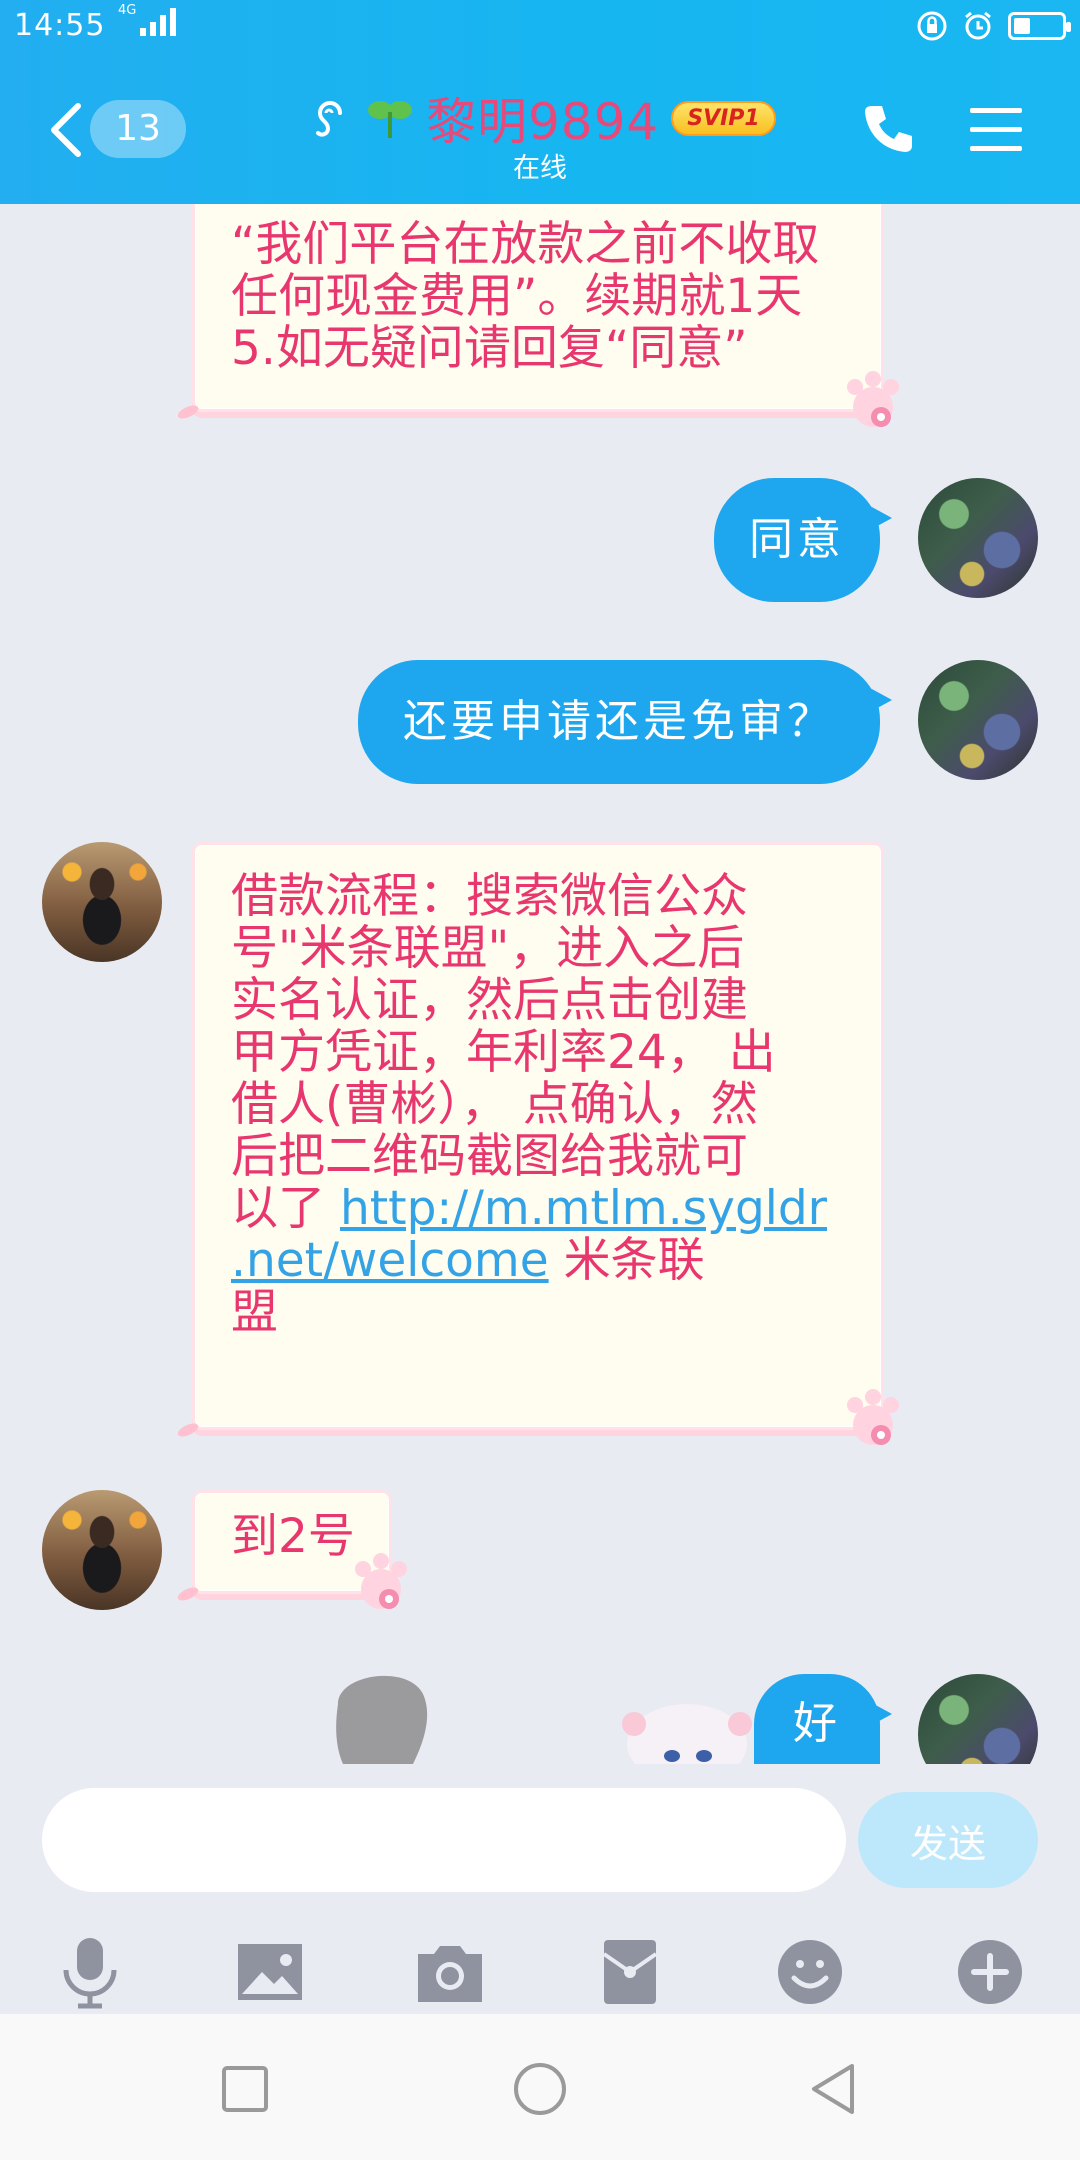 This screenshot has height=2160, width=1080. Describe the element at coordinates (525, 244) in the screenshot. I see `message-text-line: “我们平台在放款之前不收取` at that location.